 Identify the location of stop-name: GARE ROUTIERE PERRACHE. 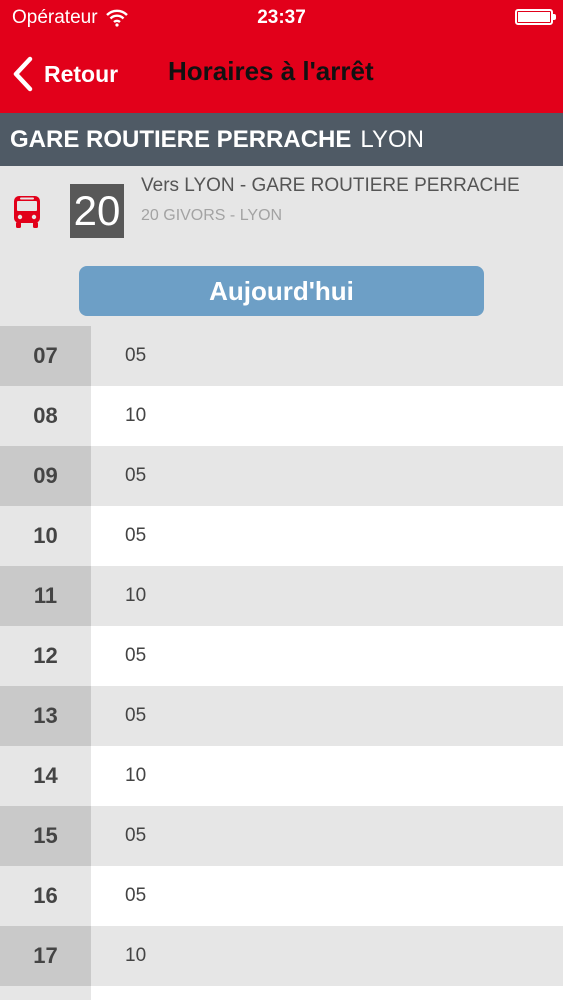
(181, 139).